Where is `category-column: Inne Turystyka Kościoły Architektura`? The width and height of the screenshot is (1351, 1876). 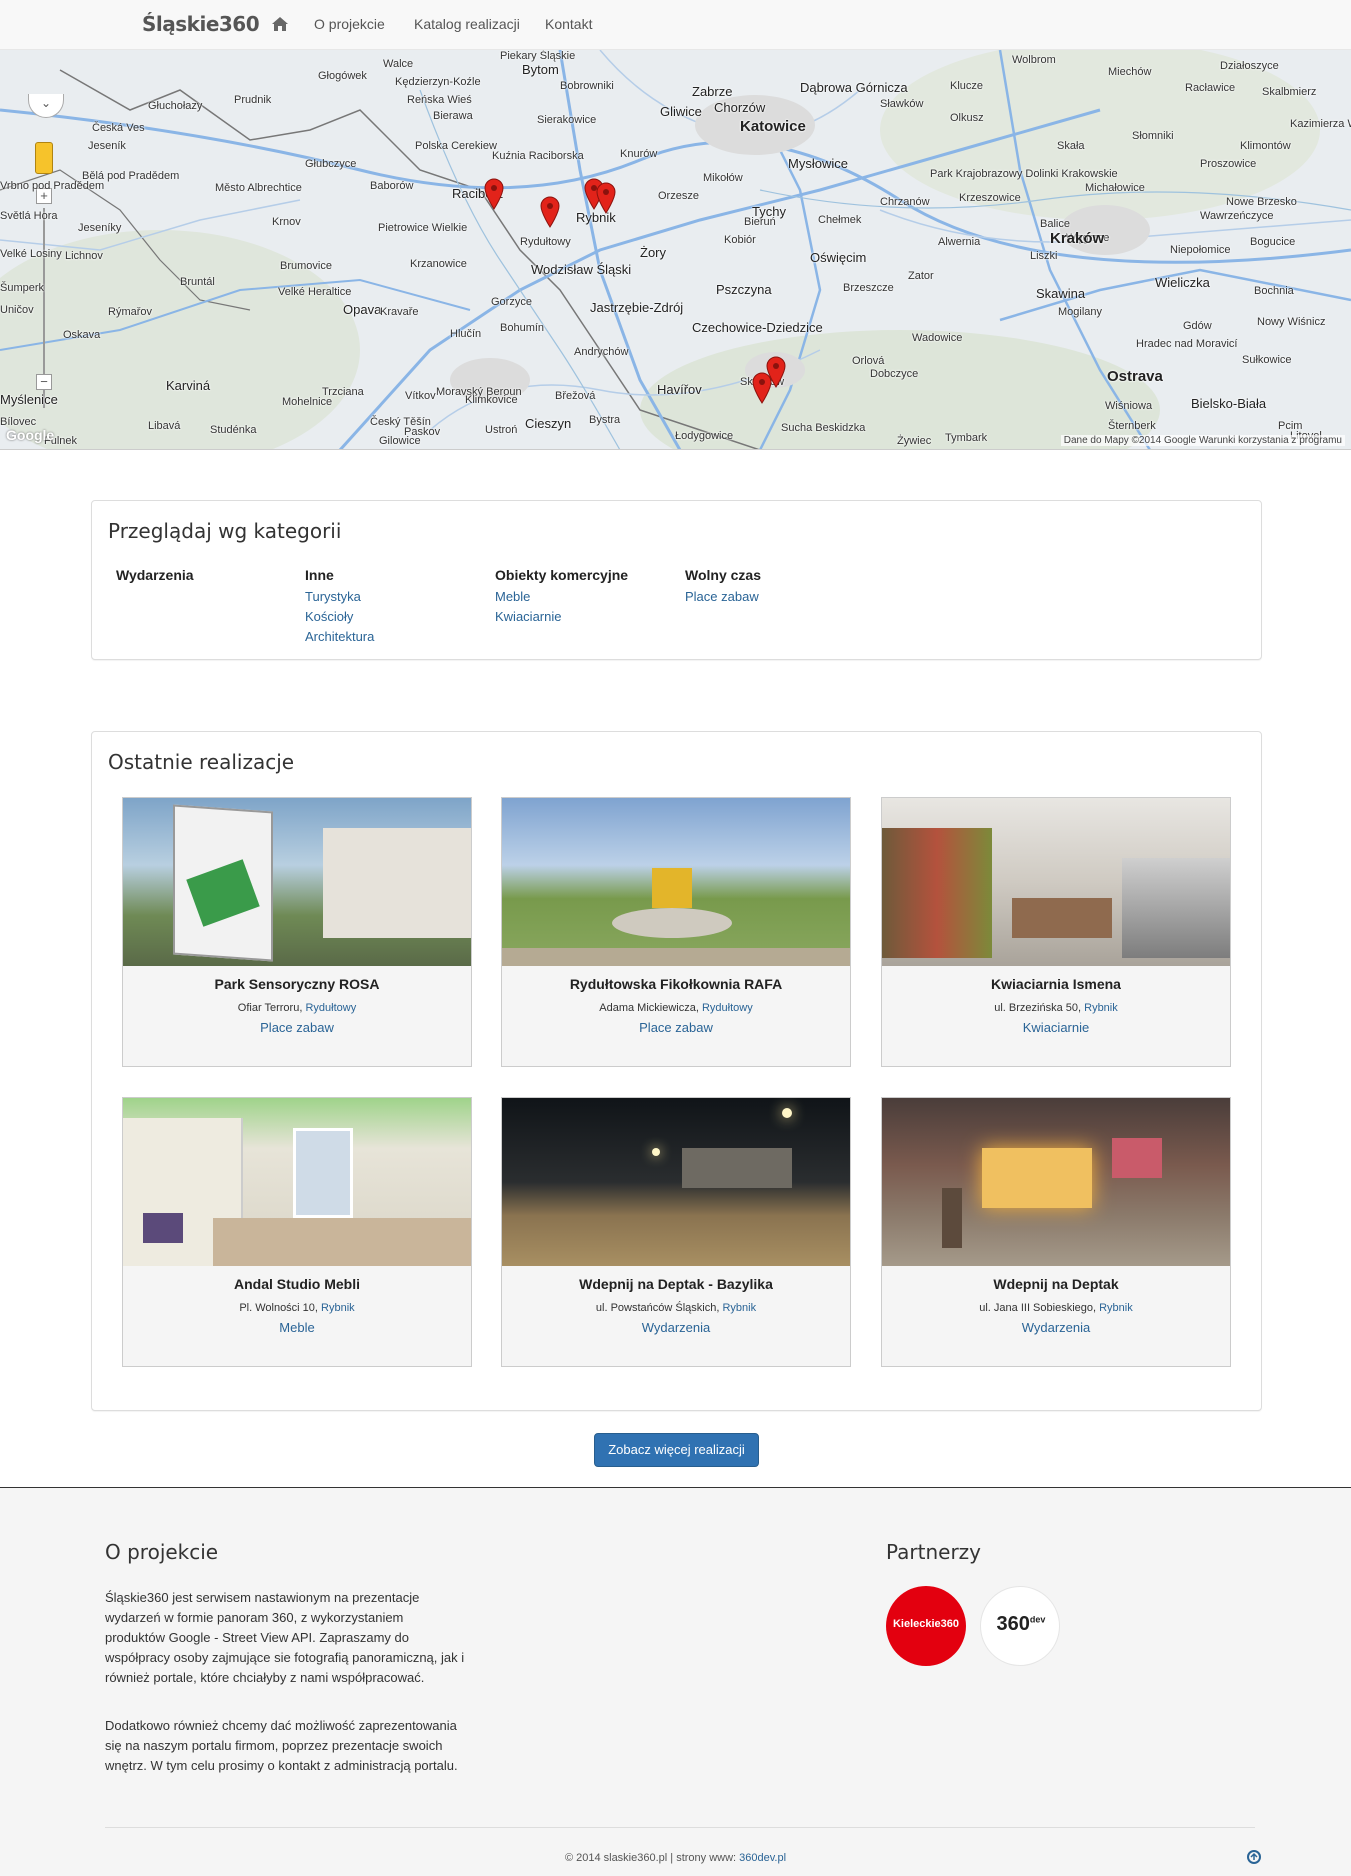 category-column: Inne Turystyka Kościoły Architektura is located at coordinates (395, 607).